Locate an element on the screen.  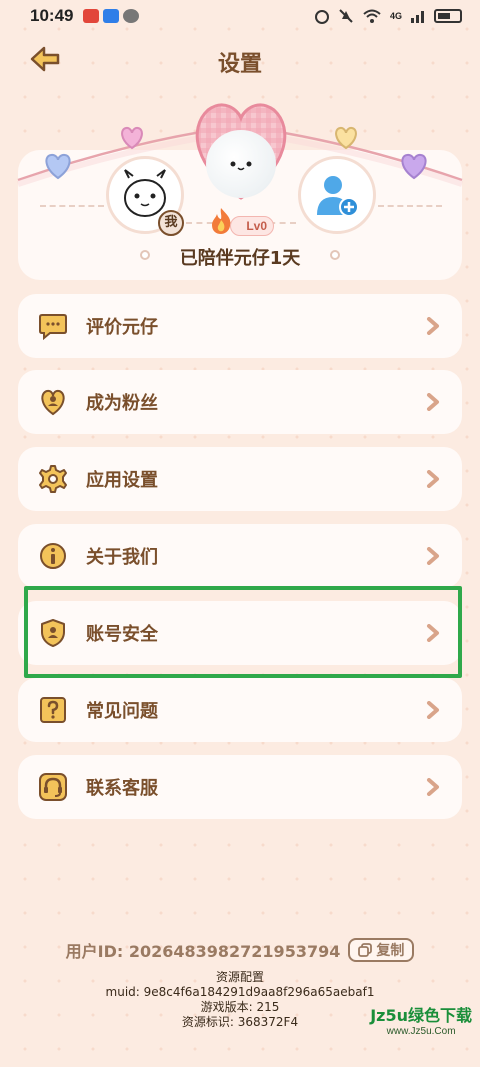
level-badge: Lv0 is located at coordinates (252, 226).